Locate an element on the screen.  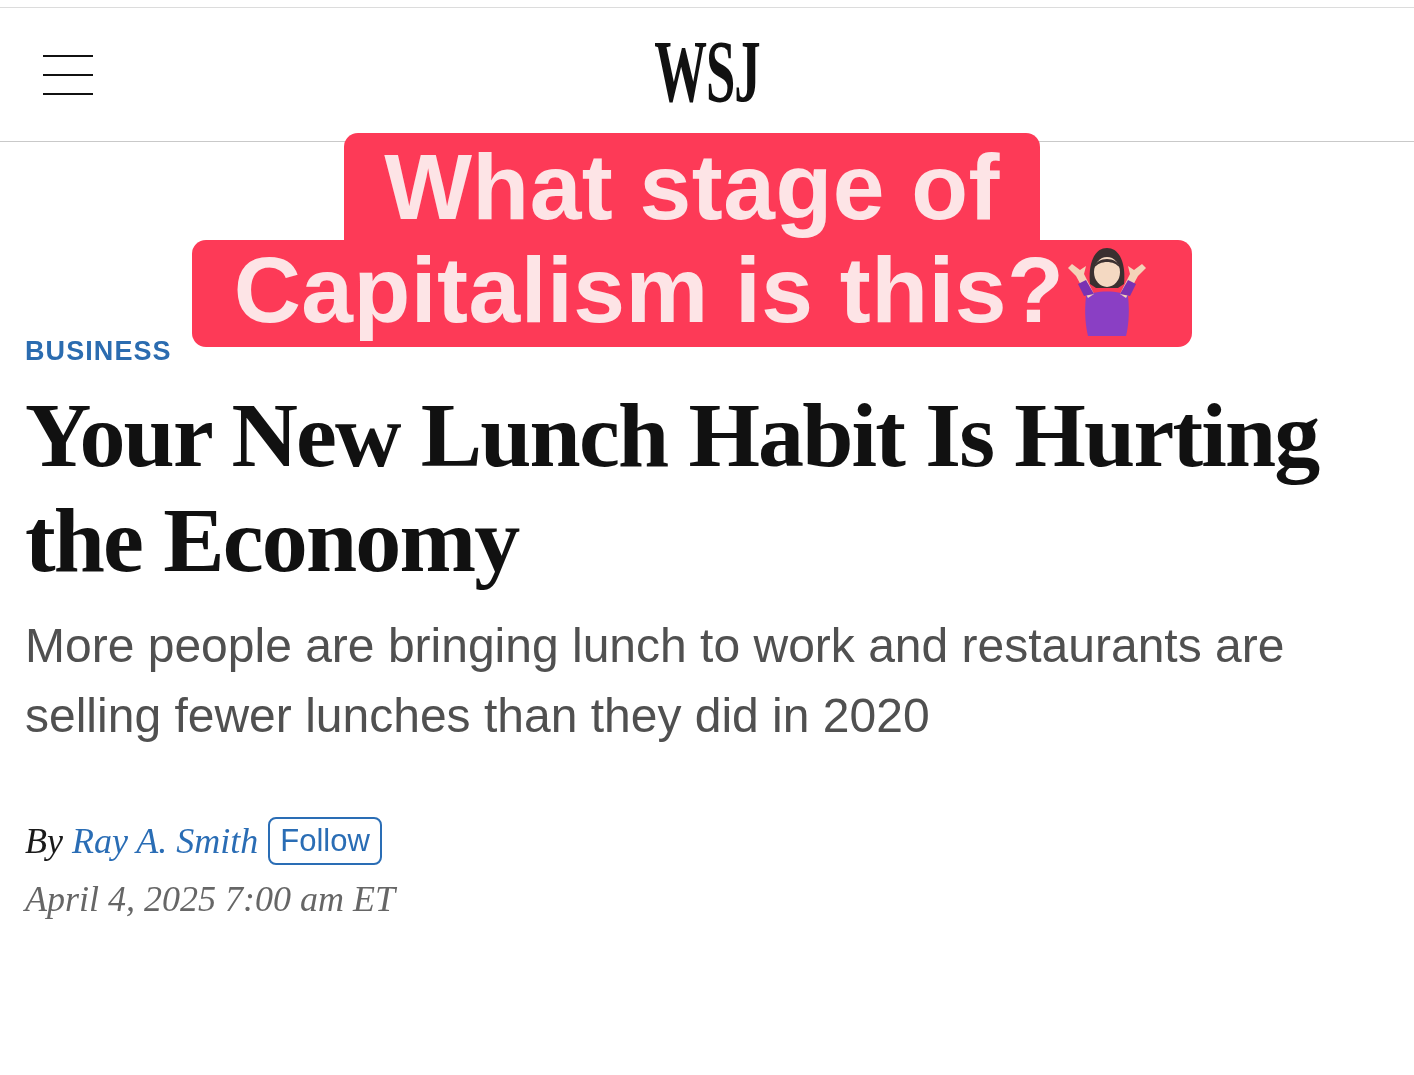
menu-button is located at coordinates (68, 74).